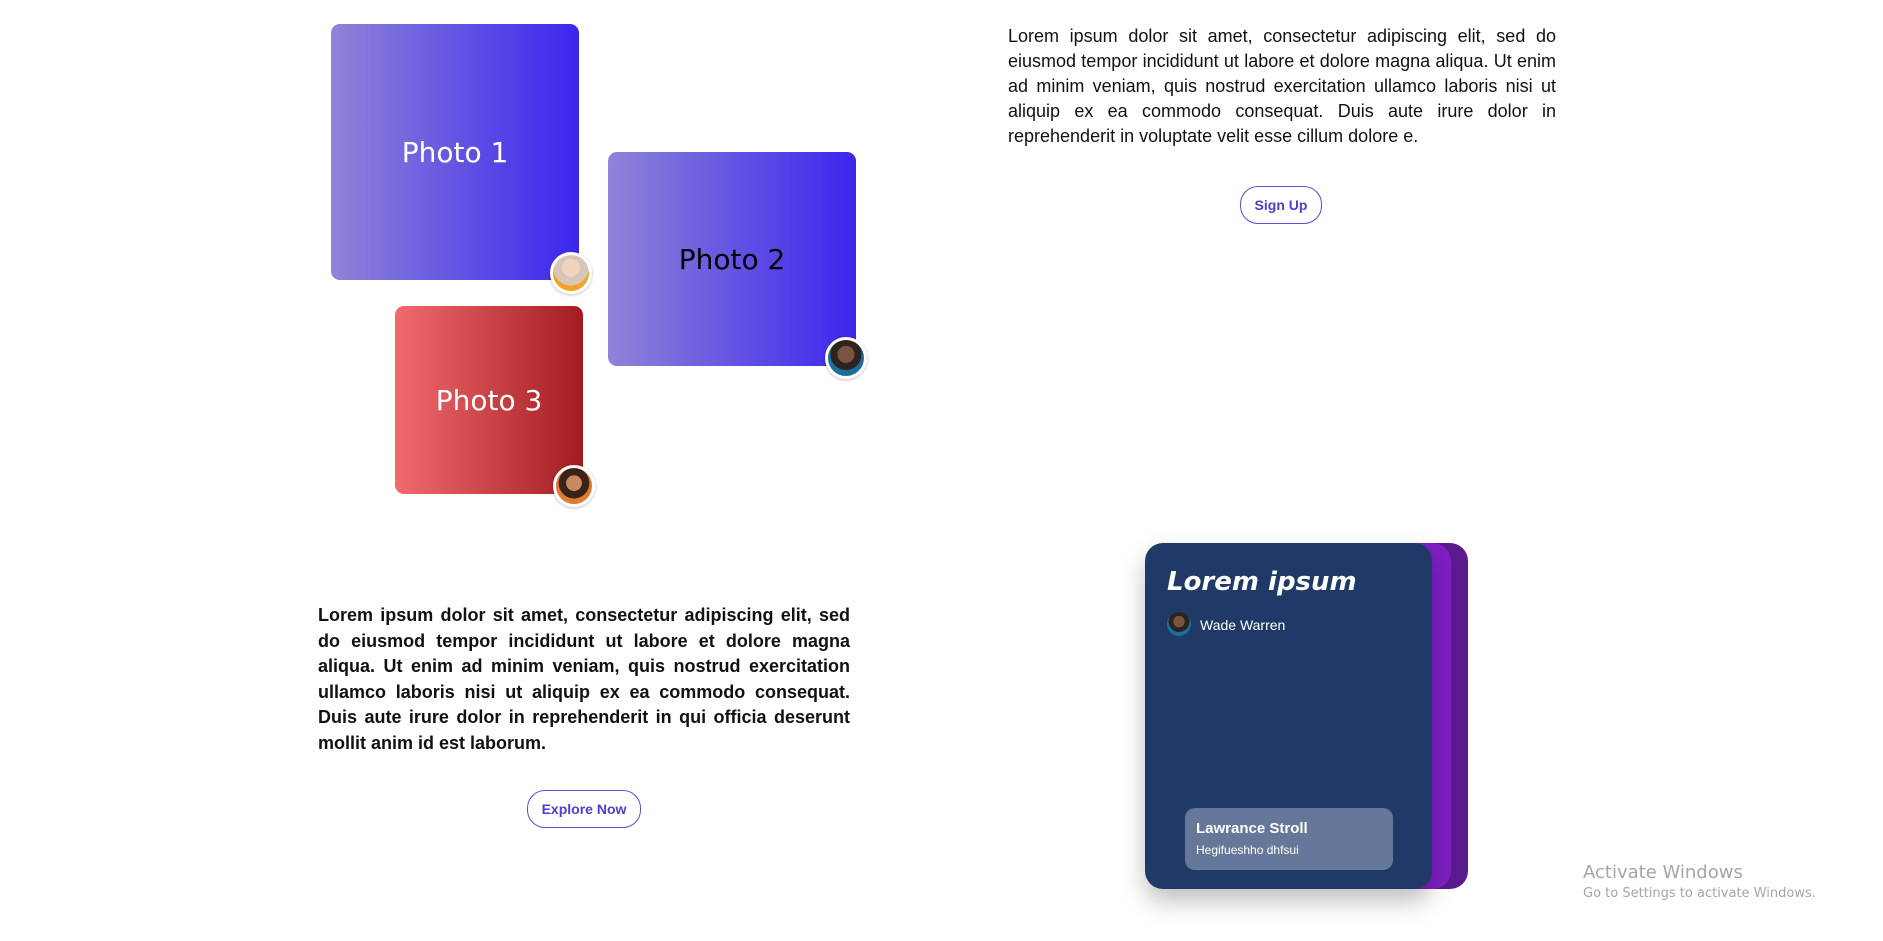 This screenshot has width=1883, height=941. What do you see at coordinates (1663, 872) in the screenshot?
I see `watermark-title: Activate Windows` at bounding box center [1663, 872].